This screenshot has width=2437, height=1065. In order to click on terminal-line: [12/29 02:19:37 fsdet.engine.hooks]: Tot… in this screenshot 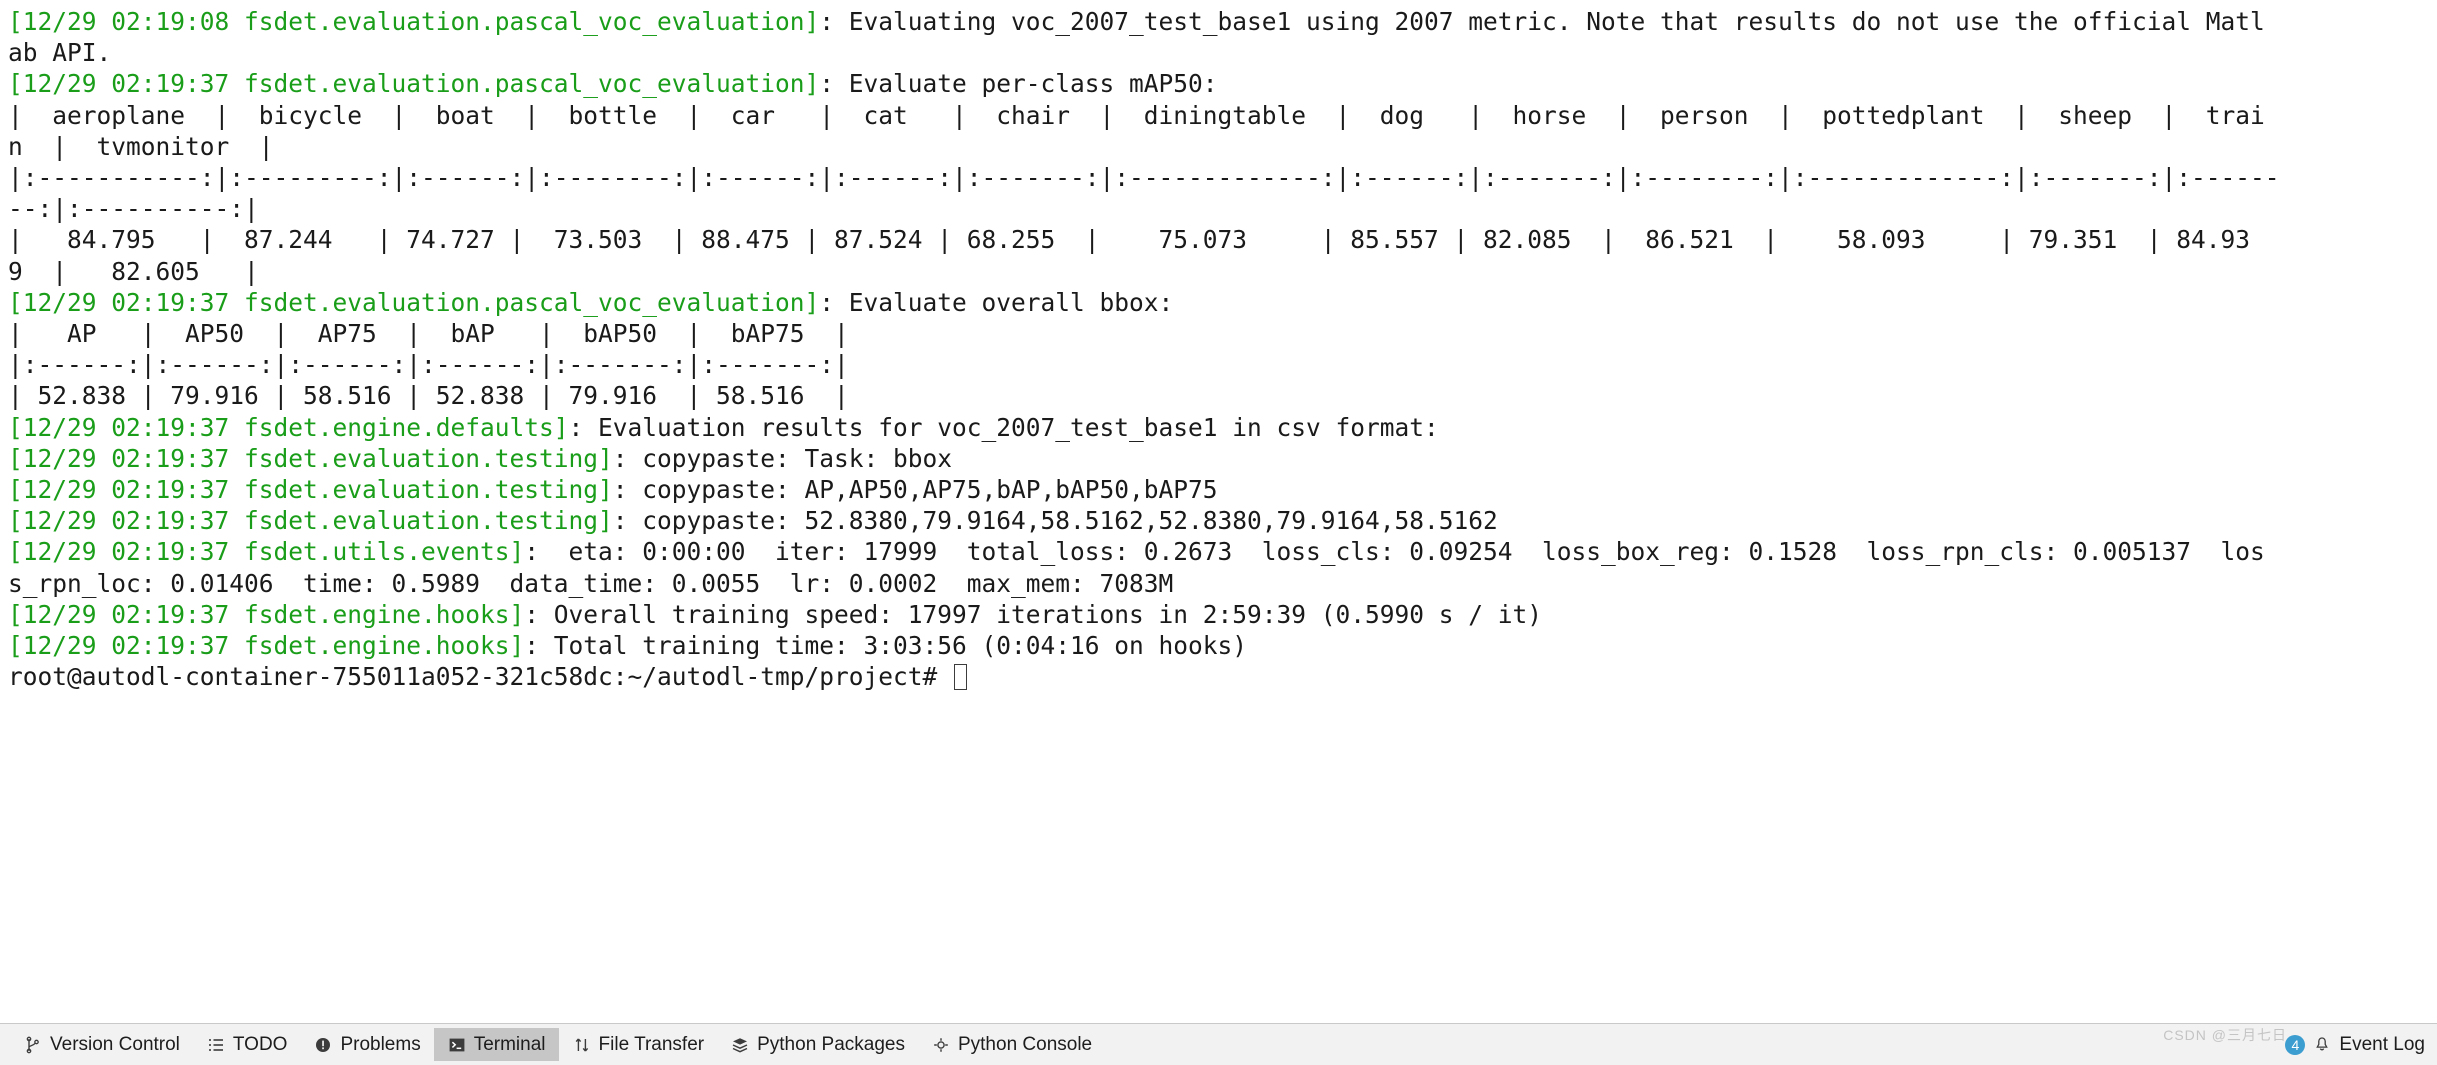, I will do `click(1222, 645)`.